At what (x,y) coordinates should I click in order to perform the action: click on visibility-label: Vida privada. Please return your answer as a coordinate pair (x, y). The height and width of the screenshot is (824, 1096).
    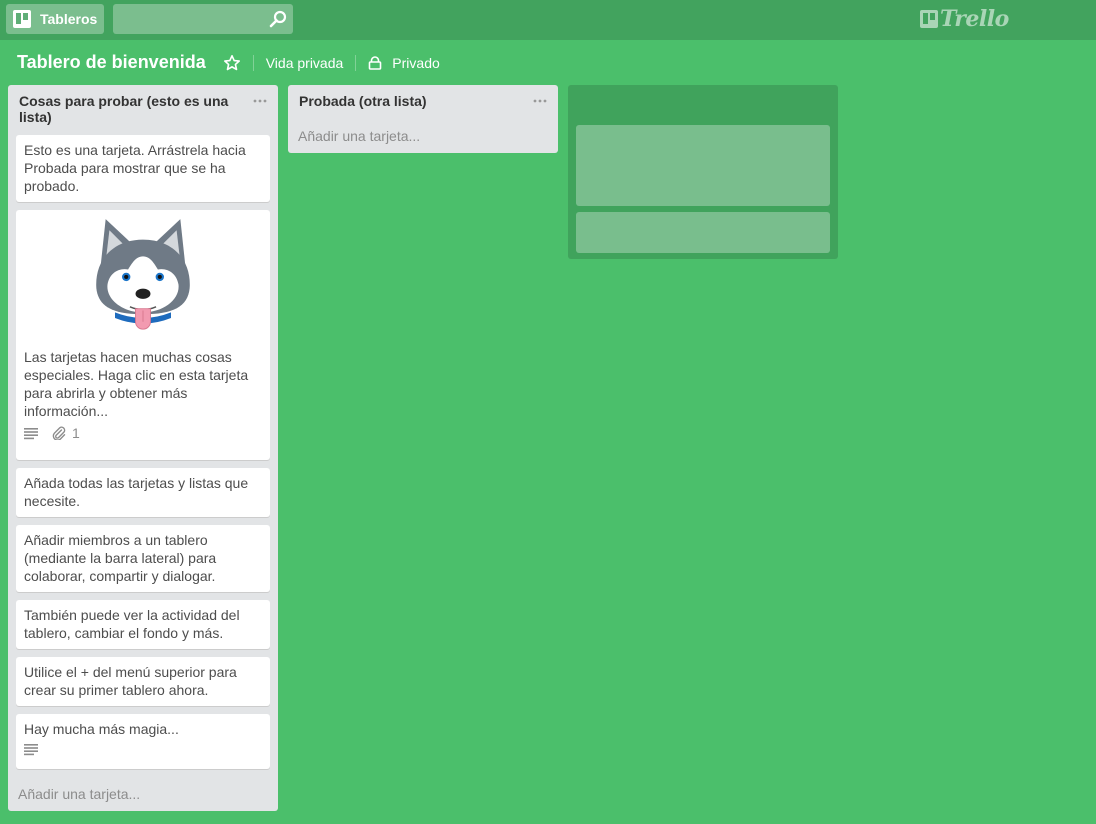
    Looking at the image, I should click on (304, 62).